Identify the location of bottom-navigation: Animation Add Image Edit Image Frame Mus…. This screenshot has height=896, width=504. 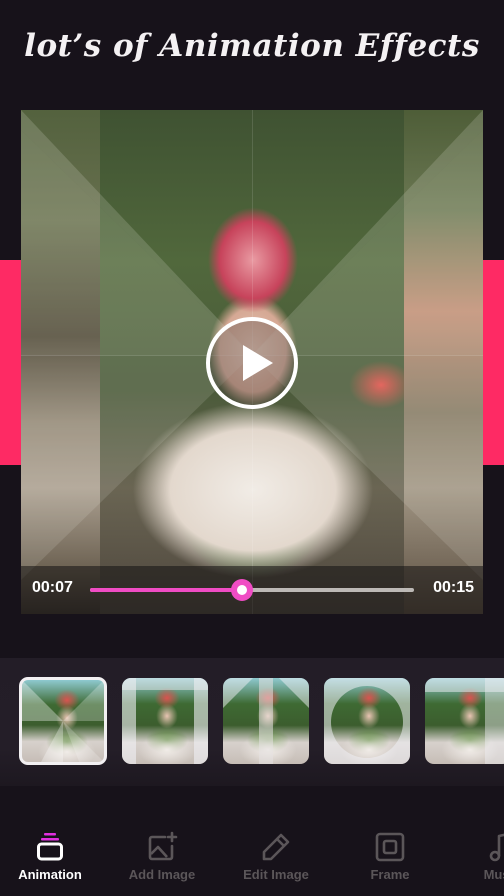
(252, 861).